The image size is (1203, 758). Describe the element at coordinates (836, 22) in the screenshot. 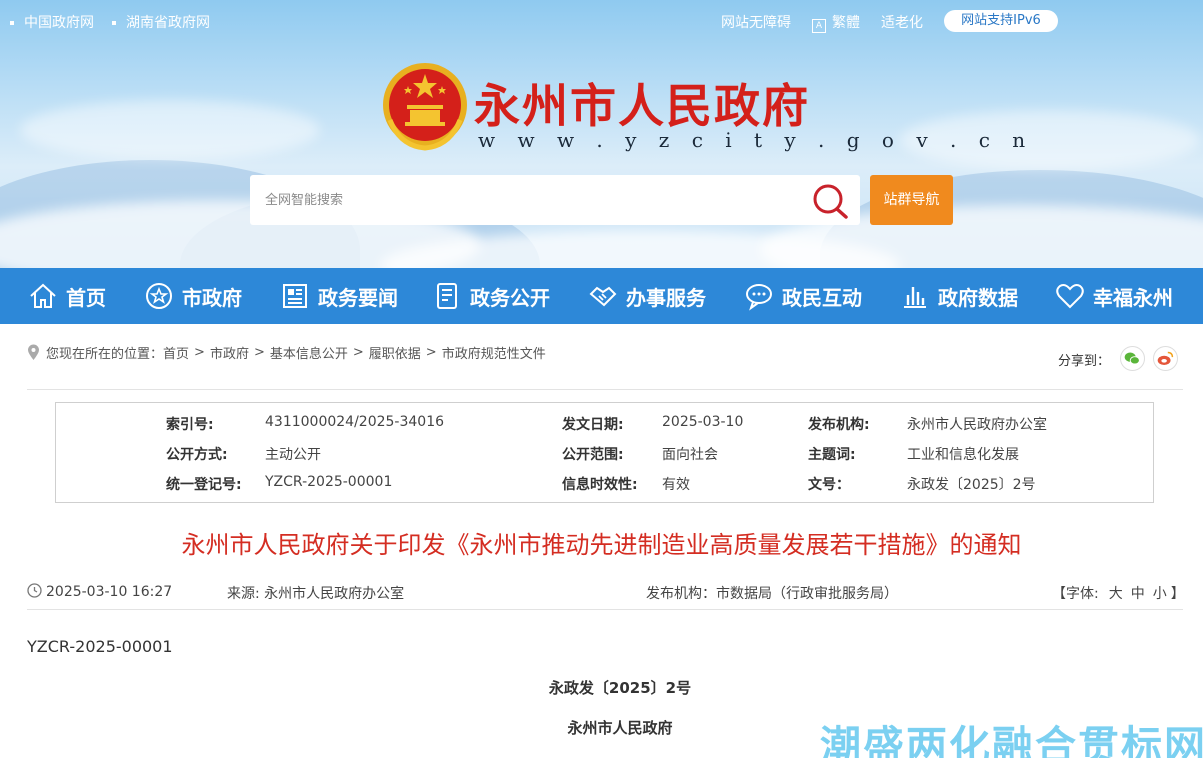

I see `traditional-chinese-link: A 繁體` at that location.